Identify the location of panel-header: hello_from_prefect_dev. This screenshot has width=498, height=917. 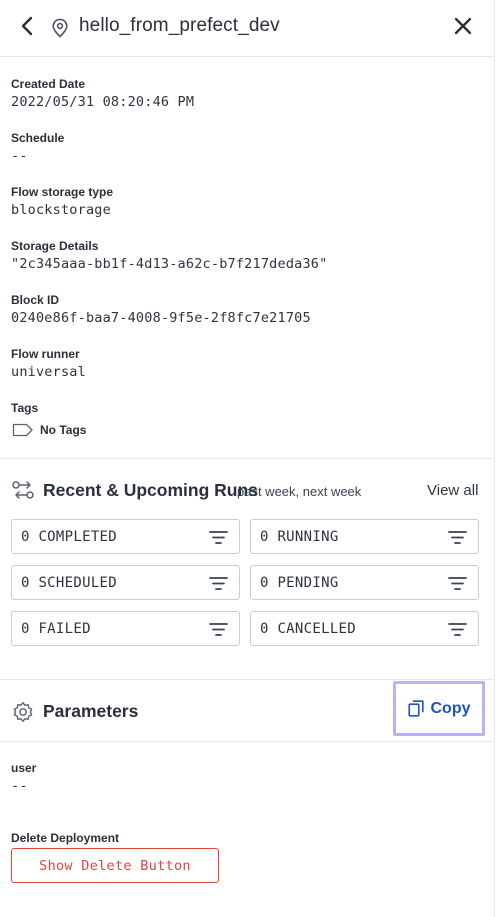
(247, 28).